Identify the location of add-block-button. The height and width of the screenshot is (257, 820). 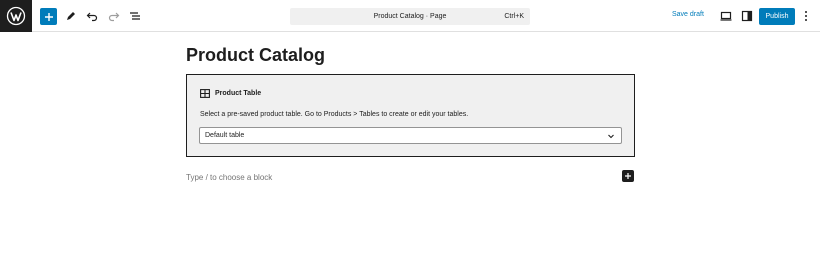
(48, 16).